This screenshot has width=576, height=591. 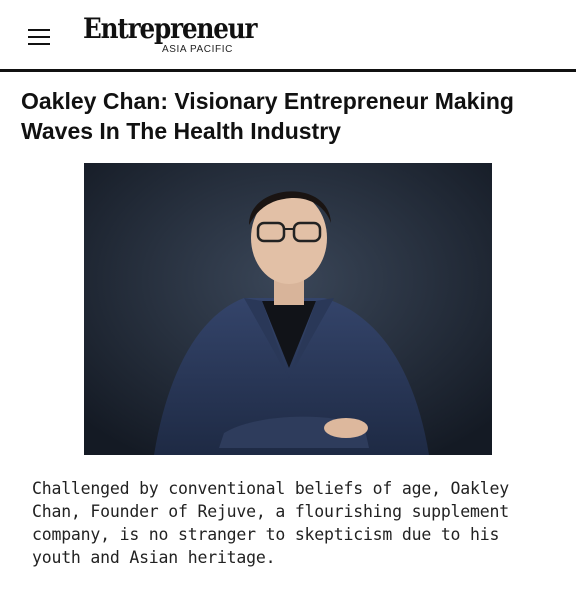 I want to click on logo-region-label: ASIA PACIFIC, so click(x=197, y=49).